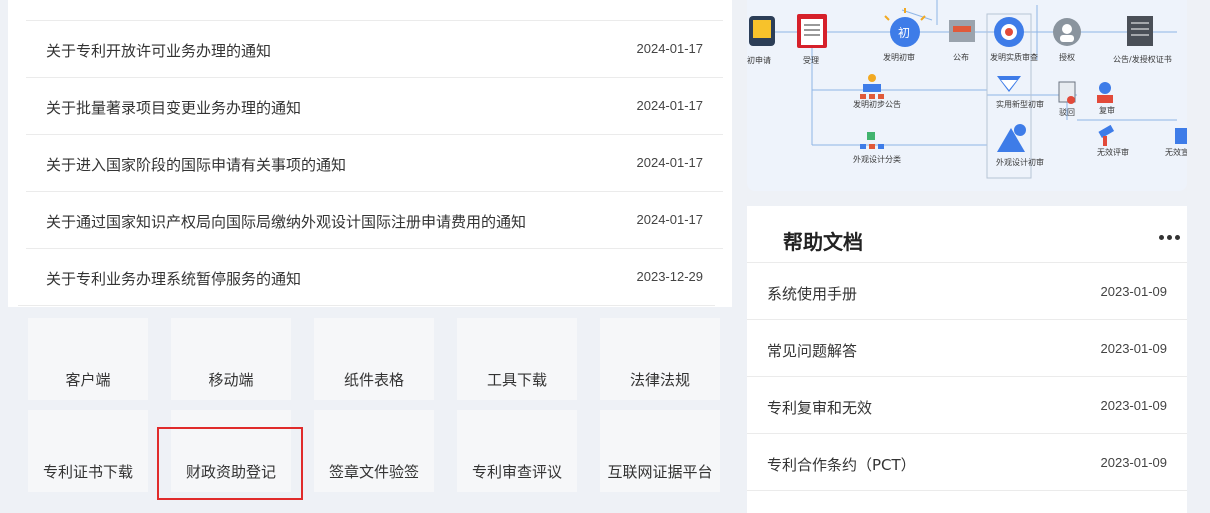  Describe the element at coordinates (1014, 57) in the screenshot. I see `flow-label: 发明实质审查` at that location.